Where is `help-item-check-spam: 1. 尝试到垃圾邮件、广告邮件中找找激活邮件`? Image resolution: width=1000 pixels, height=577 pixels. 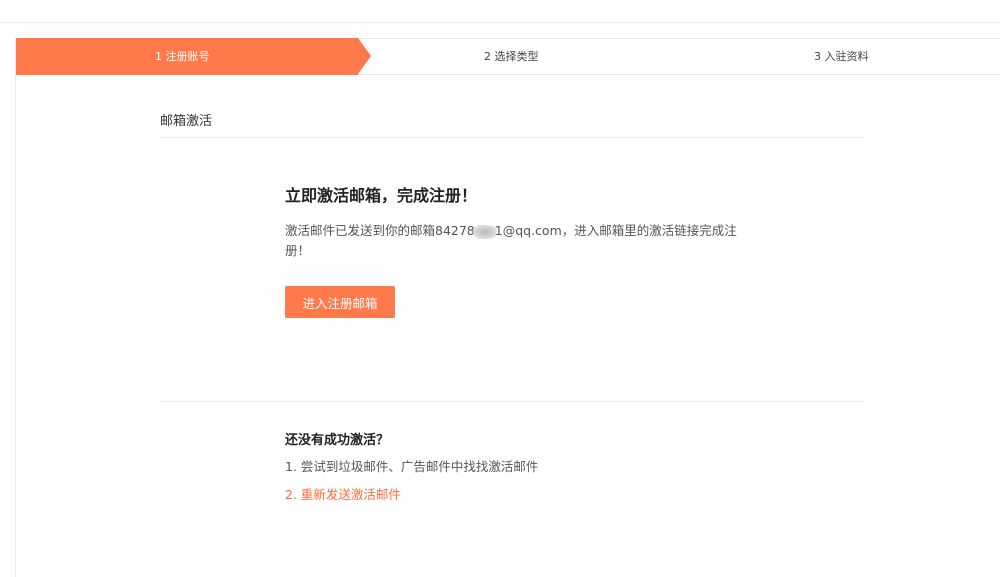 help-item-check-spam: 1. 尝试到垃圾邮件、广告邮件中找找激活邮件 is located at coordinates (411, 465).